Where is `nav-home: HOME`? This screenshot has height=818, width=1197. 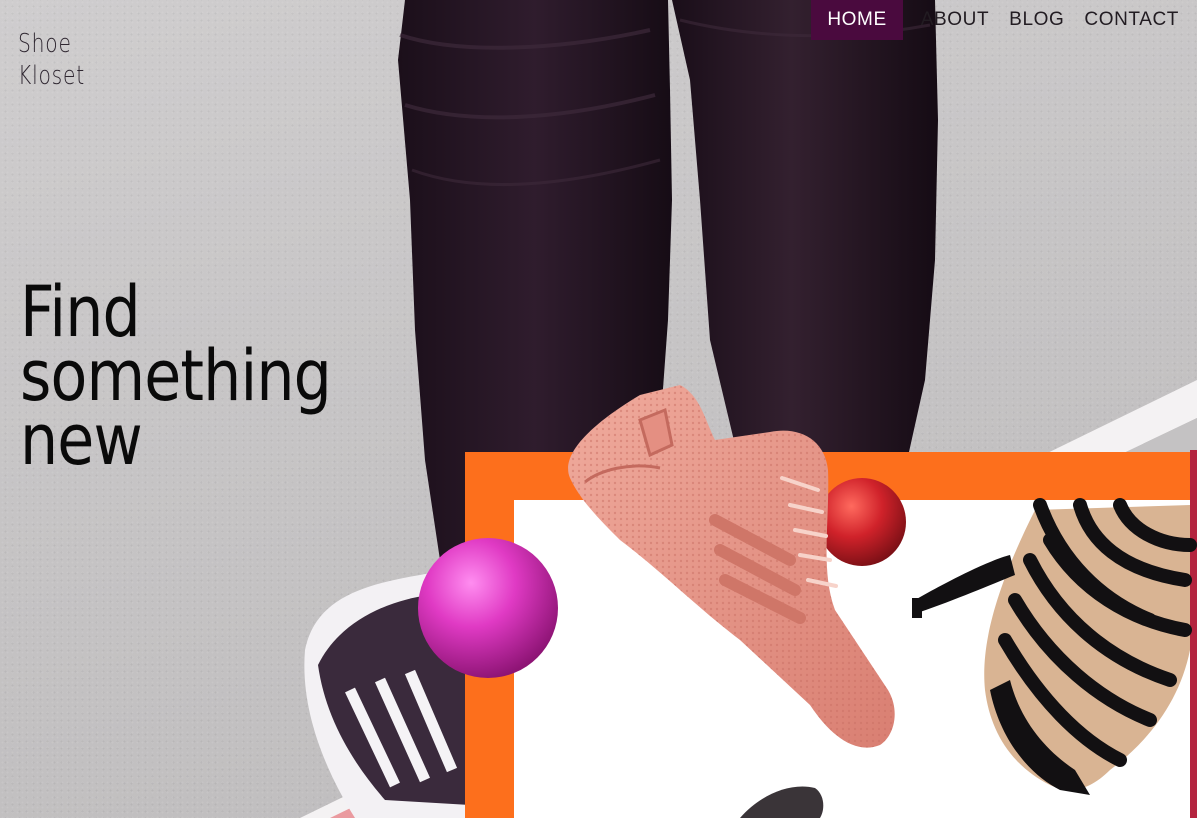
nav-home: HOME is located at coordinates (857, 20).